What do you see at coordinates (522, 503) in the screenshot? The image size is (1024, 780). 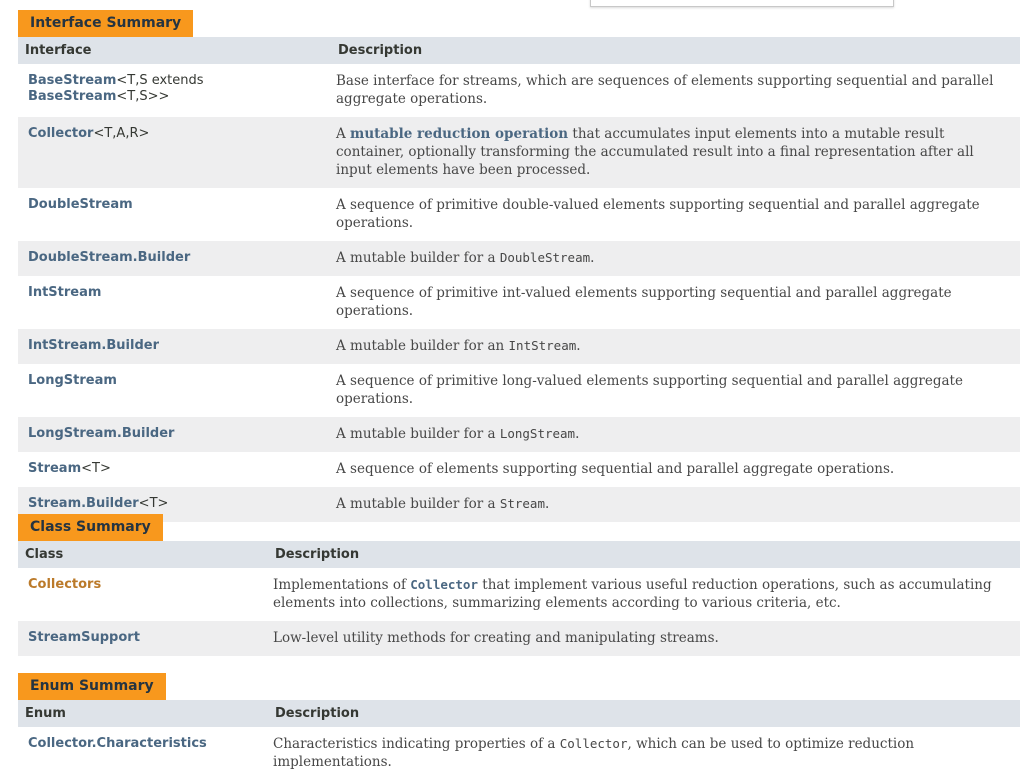 I see `code-text: Stream` at bounding box center [522, 503].